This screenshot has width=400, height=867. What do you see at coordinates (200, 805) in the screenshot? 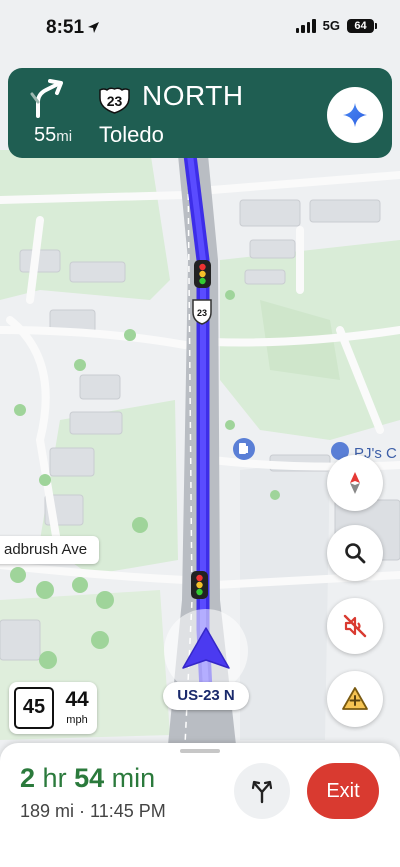
I see `trip-summary-sheet: 2 hr 54 min 189 mi · 11:45 PM Exit` at bounding box center [200, 805].